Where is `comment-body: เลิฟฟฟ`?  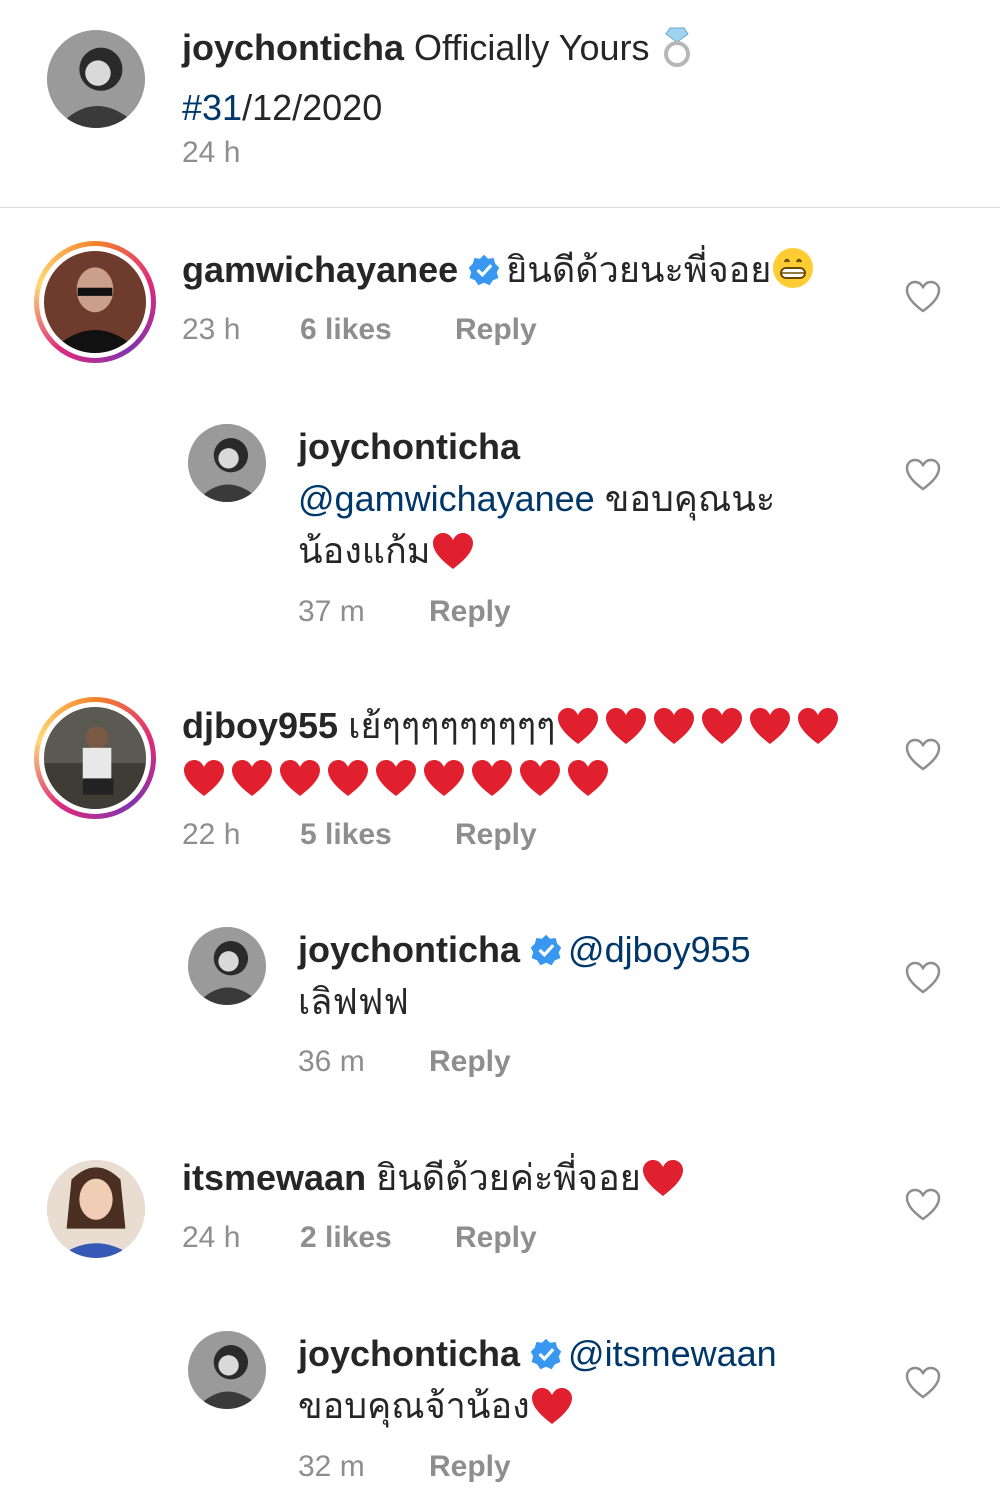
comment-body: เลิฟฟฟ is located at coordinates (353, 1001).